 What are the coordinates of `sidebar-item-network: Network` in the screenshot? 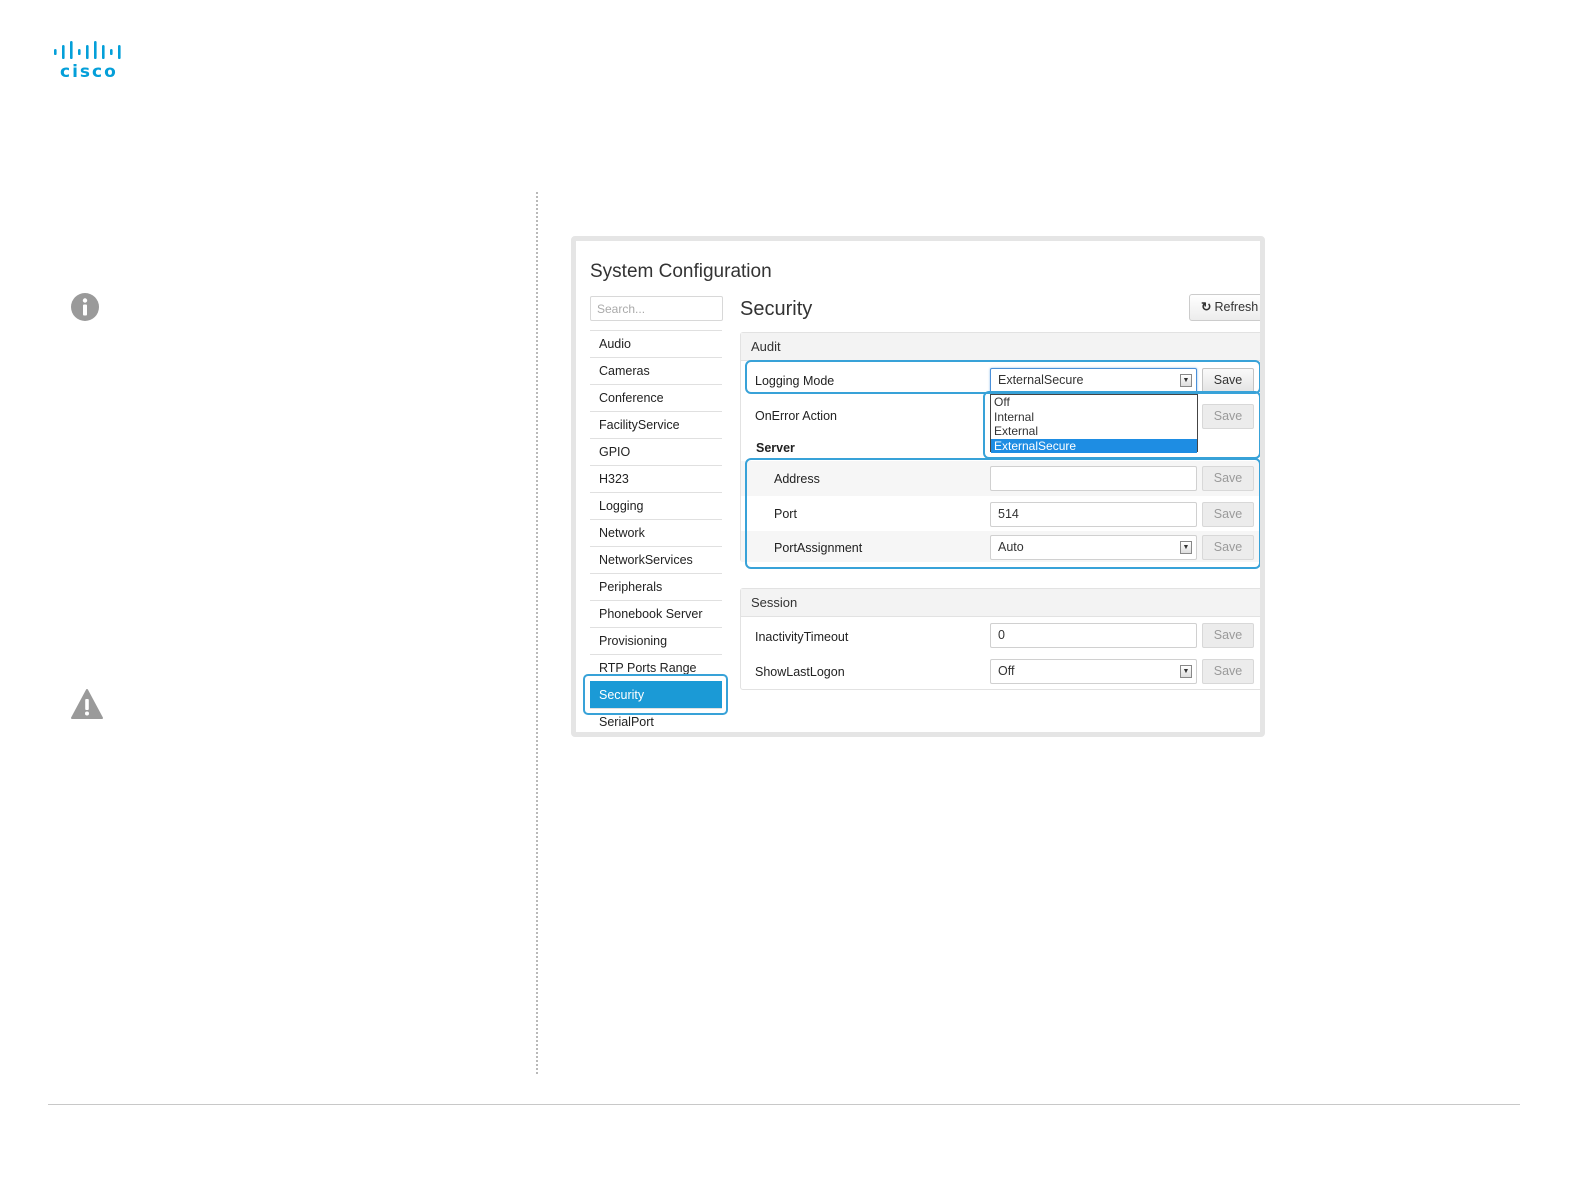 It's located at (656, 532).